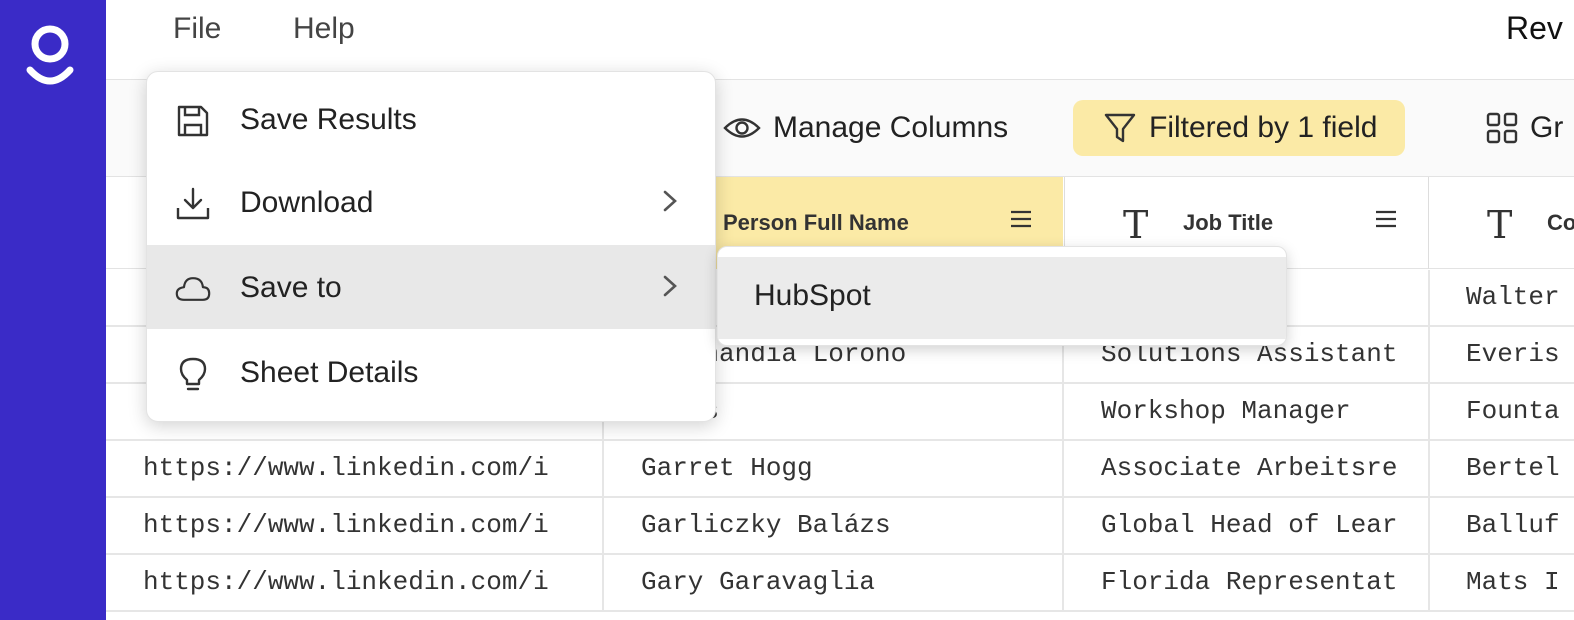  I want to click on cell-company: Walter, so click(1502, 298).